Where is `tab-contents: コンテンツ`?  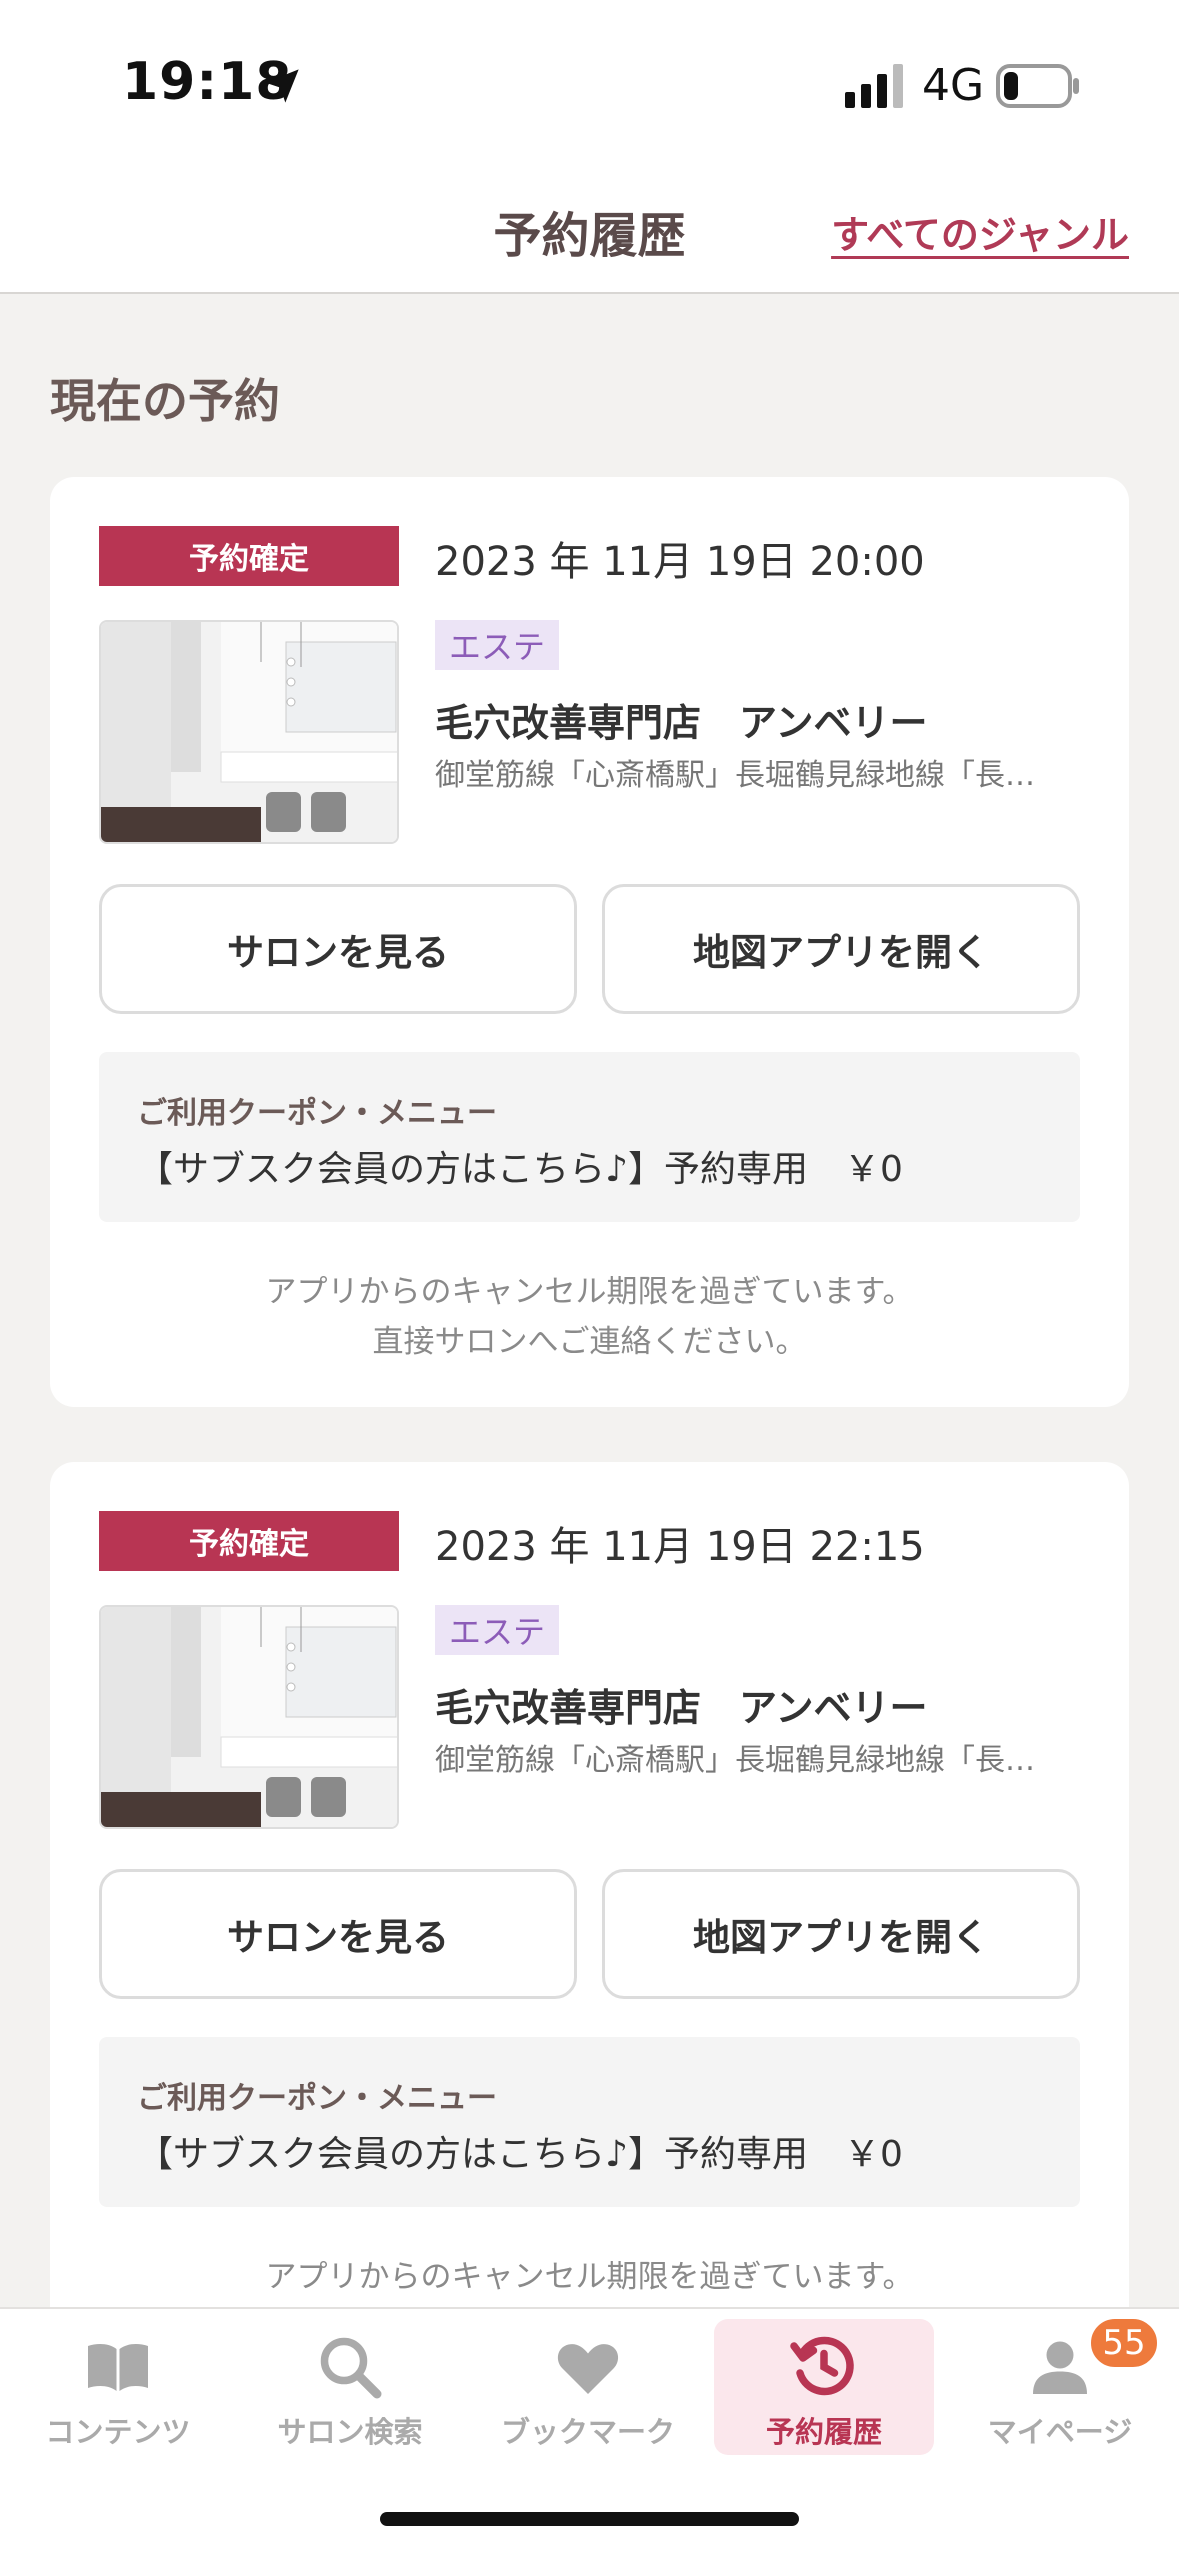 tab-contents: コンテンツ is located at coordinates (118, 2387).